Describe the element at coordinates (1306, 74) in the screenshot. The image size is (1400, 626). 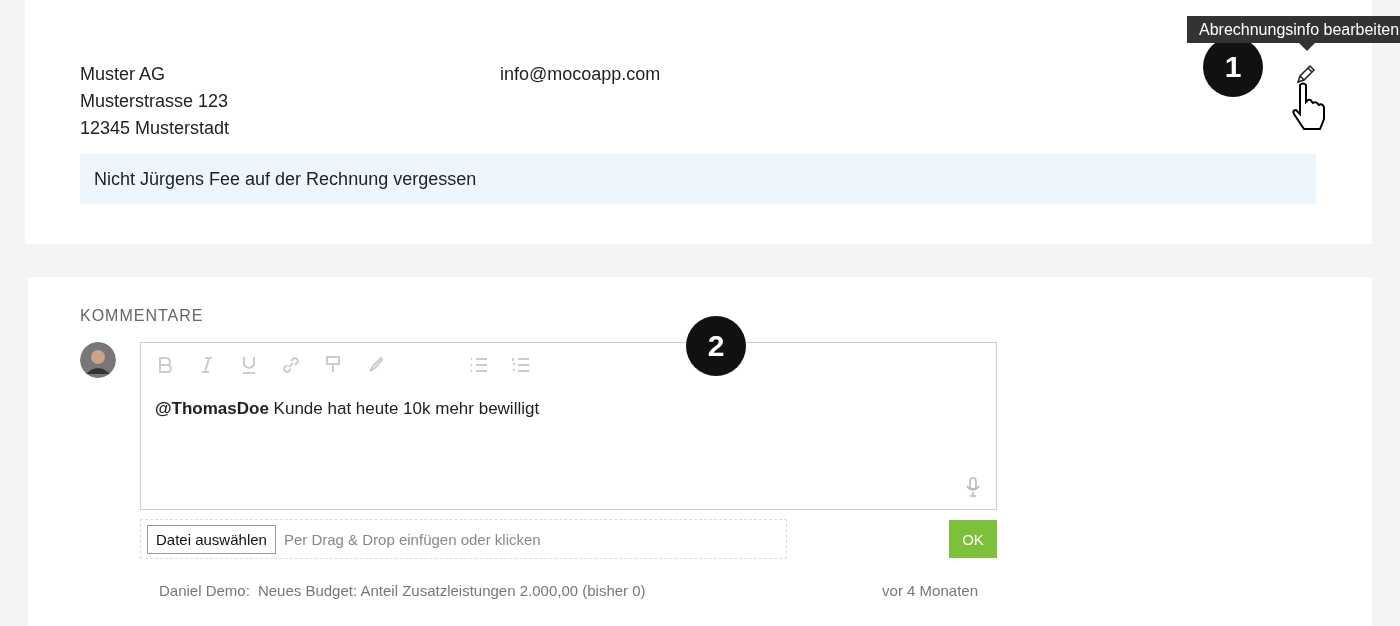
I see `pencil-icon` at that location.